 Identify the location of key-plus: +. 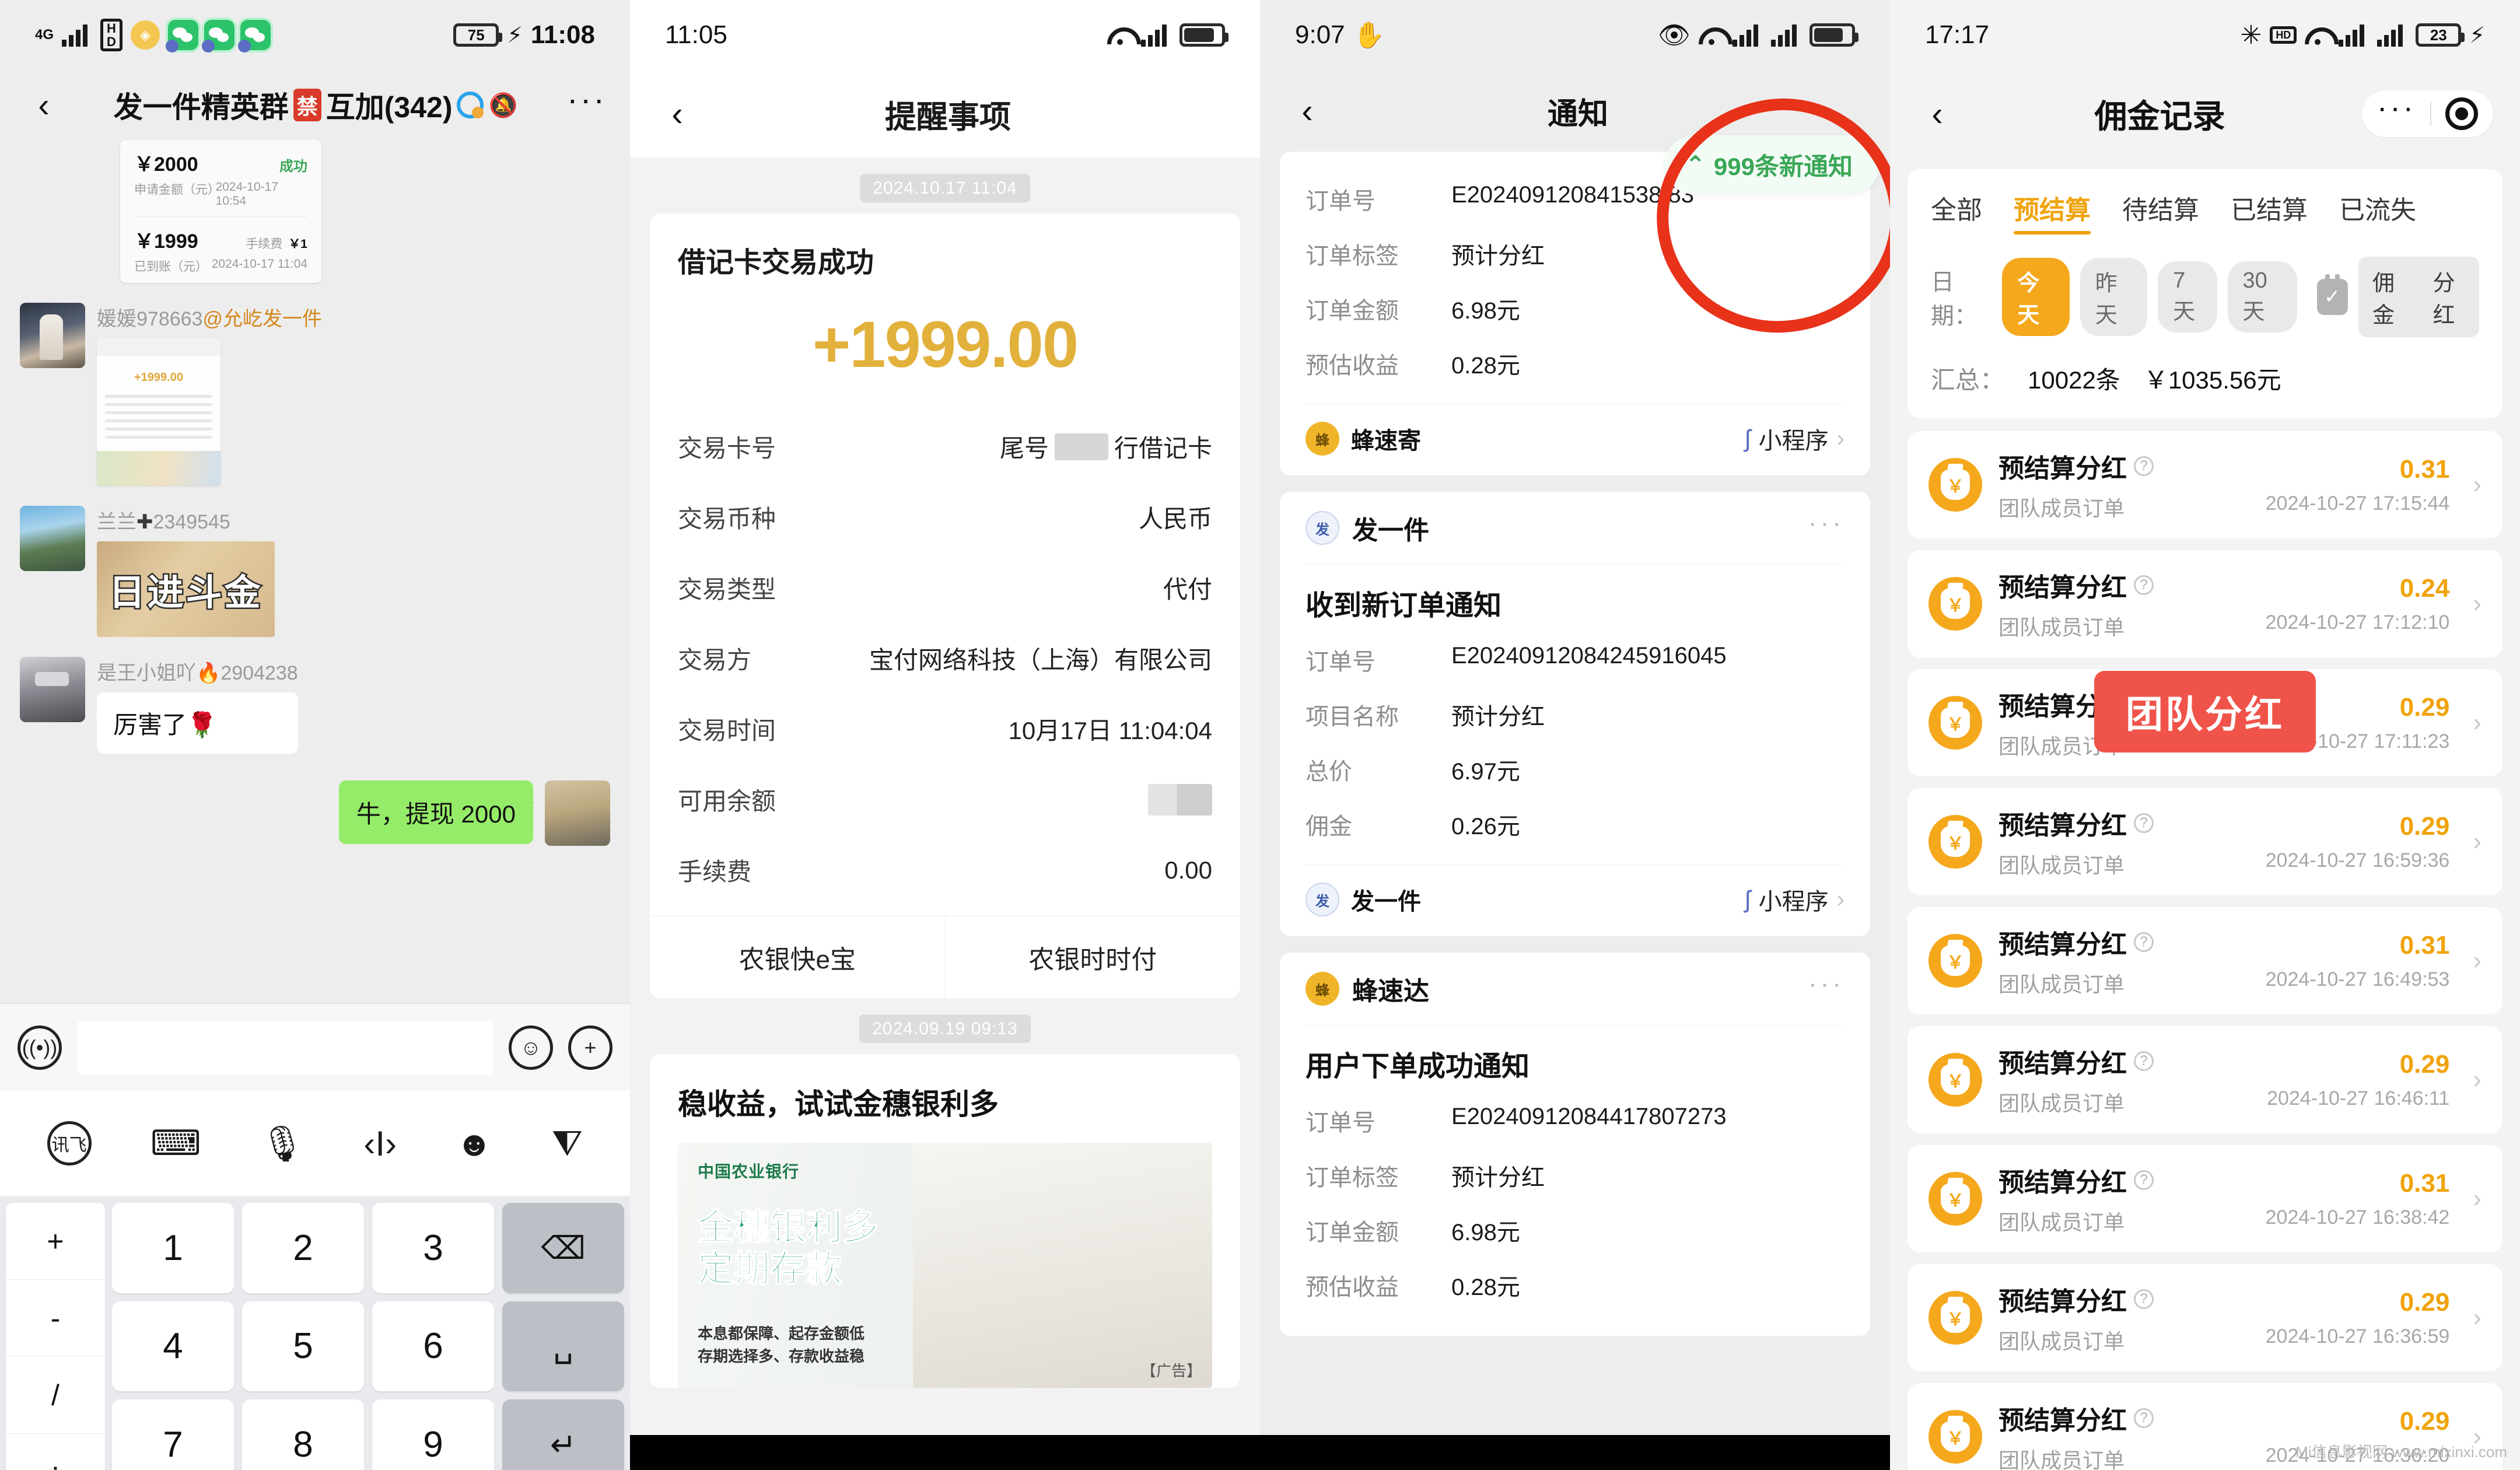
(55, 1241).